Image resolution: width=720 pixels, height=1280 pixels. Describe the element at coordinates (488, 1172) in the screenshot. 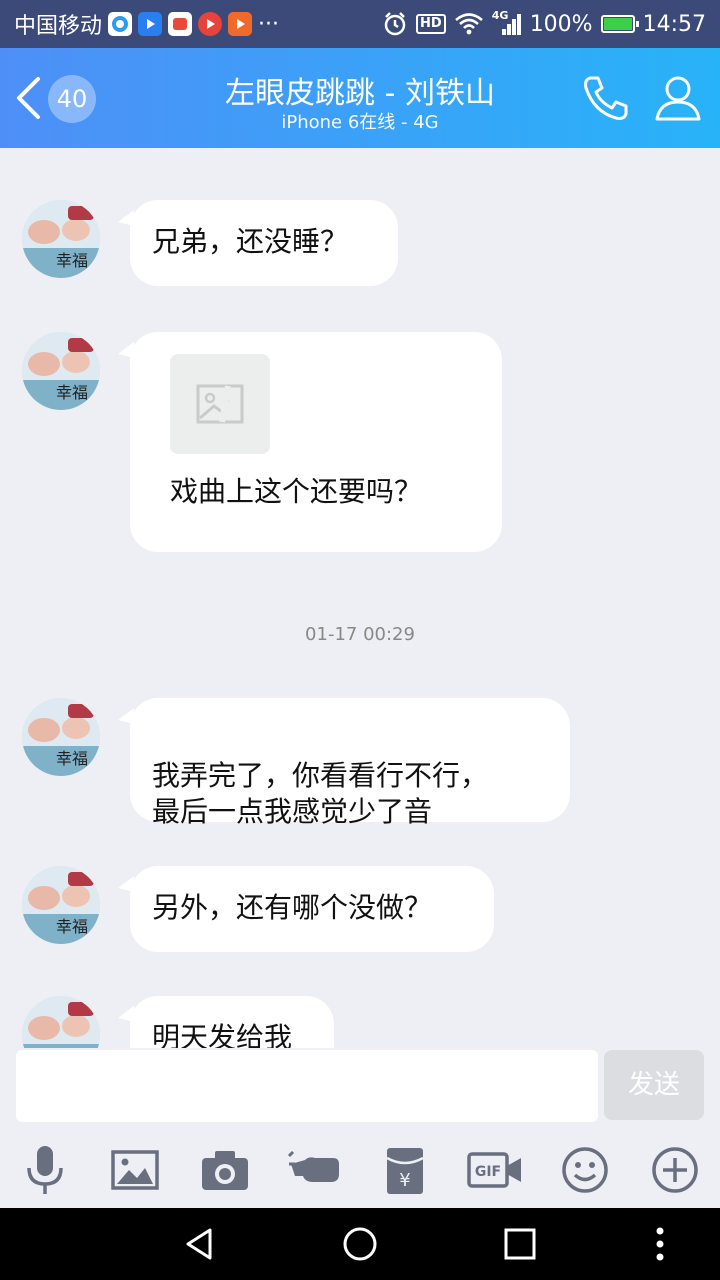

I see `svg-text: GIF` at that location.